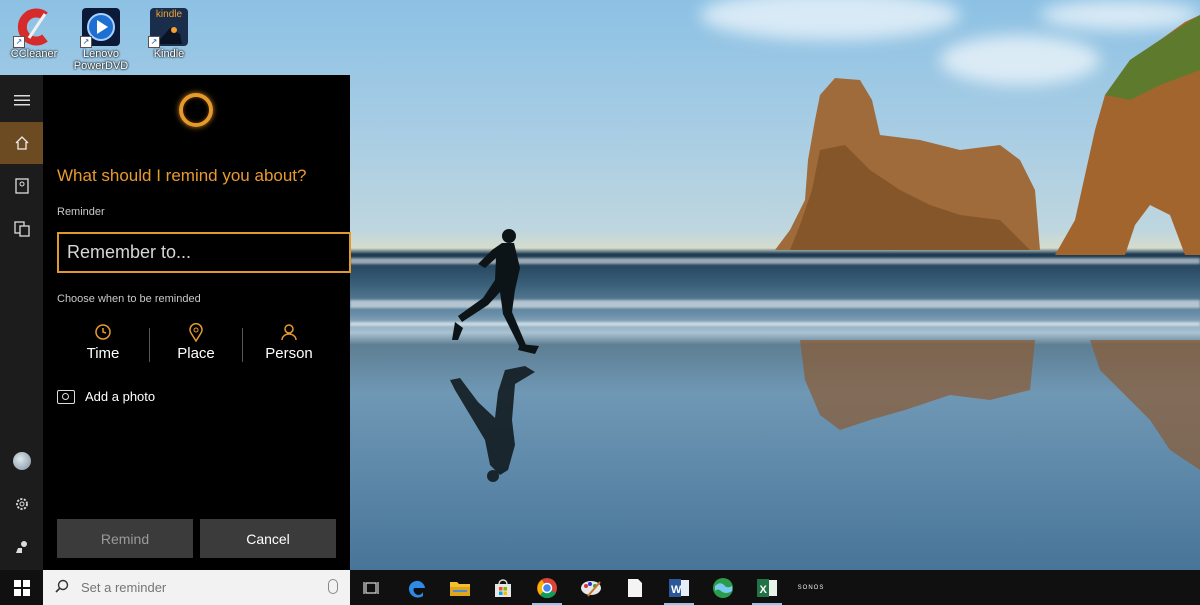 This screenshot has width=1200, height=605. Describe the element at coordinates (21, 186) in the screenshot. I see `notebook-icon` at that location.